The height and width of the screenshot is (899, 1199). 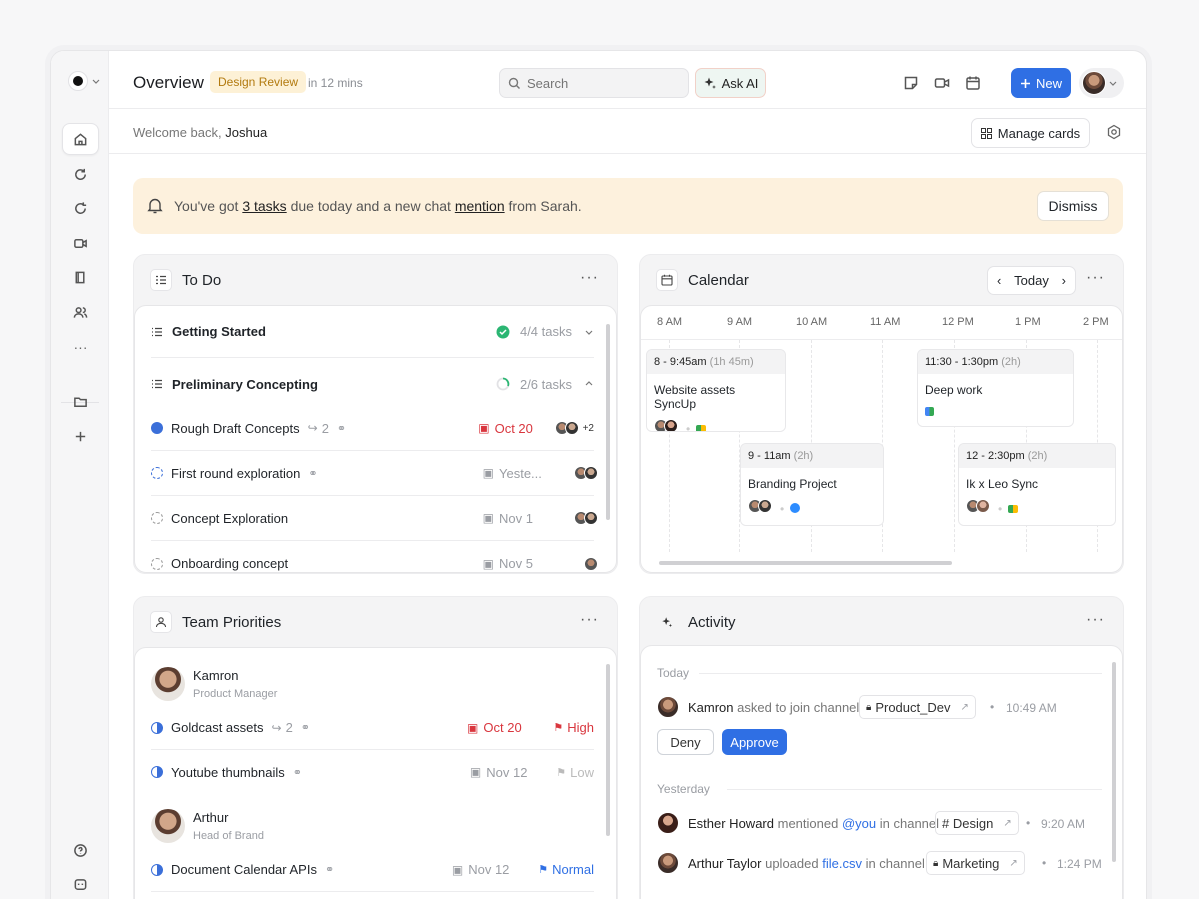 What do you see at coordinates (80, 436) in the screenshot?
I see `add-icon` at bounding box center [80, 436].